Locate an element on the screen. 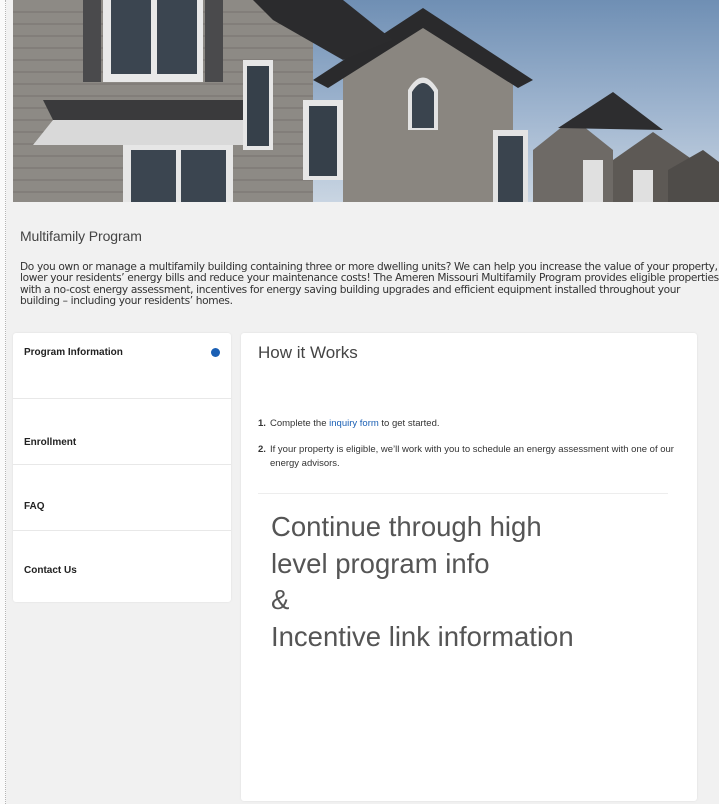  step-number: 1. is located at coordinates (262, 423).